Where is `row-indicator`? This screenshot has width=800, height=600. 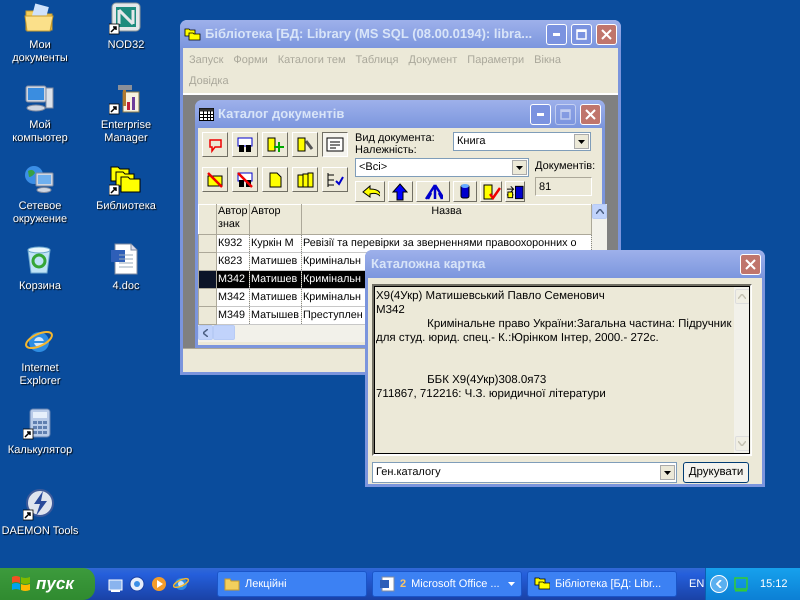 row-indicator is located at coordinates (207, 279).